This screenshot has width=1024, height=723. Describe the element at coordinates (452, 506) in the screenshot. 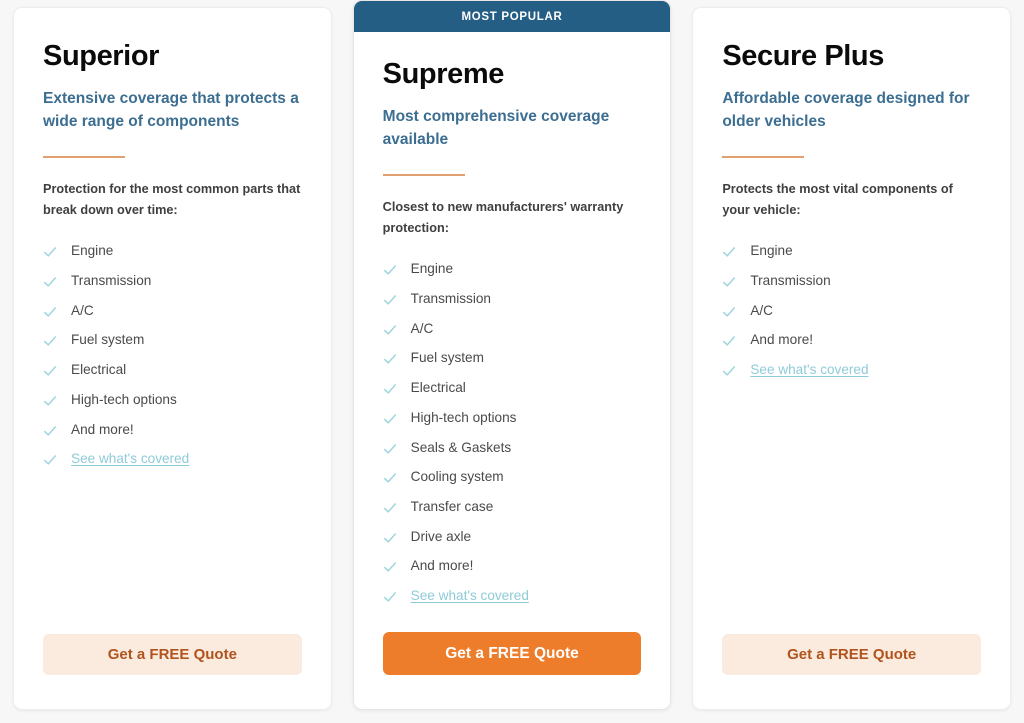

I see `feature-label: Transfer case` at that location.